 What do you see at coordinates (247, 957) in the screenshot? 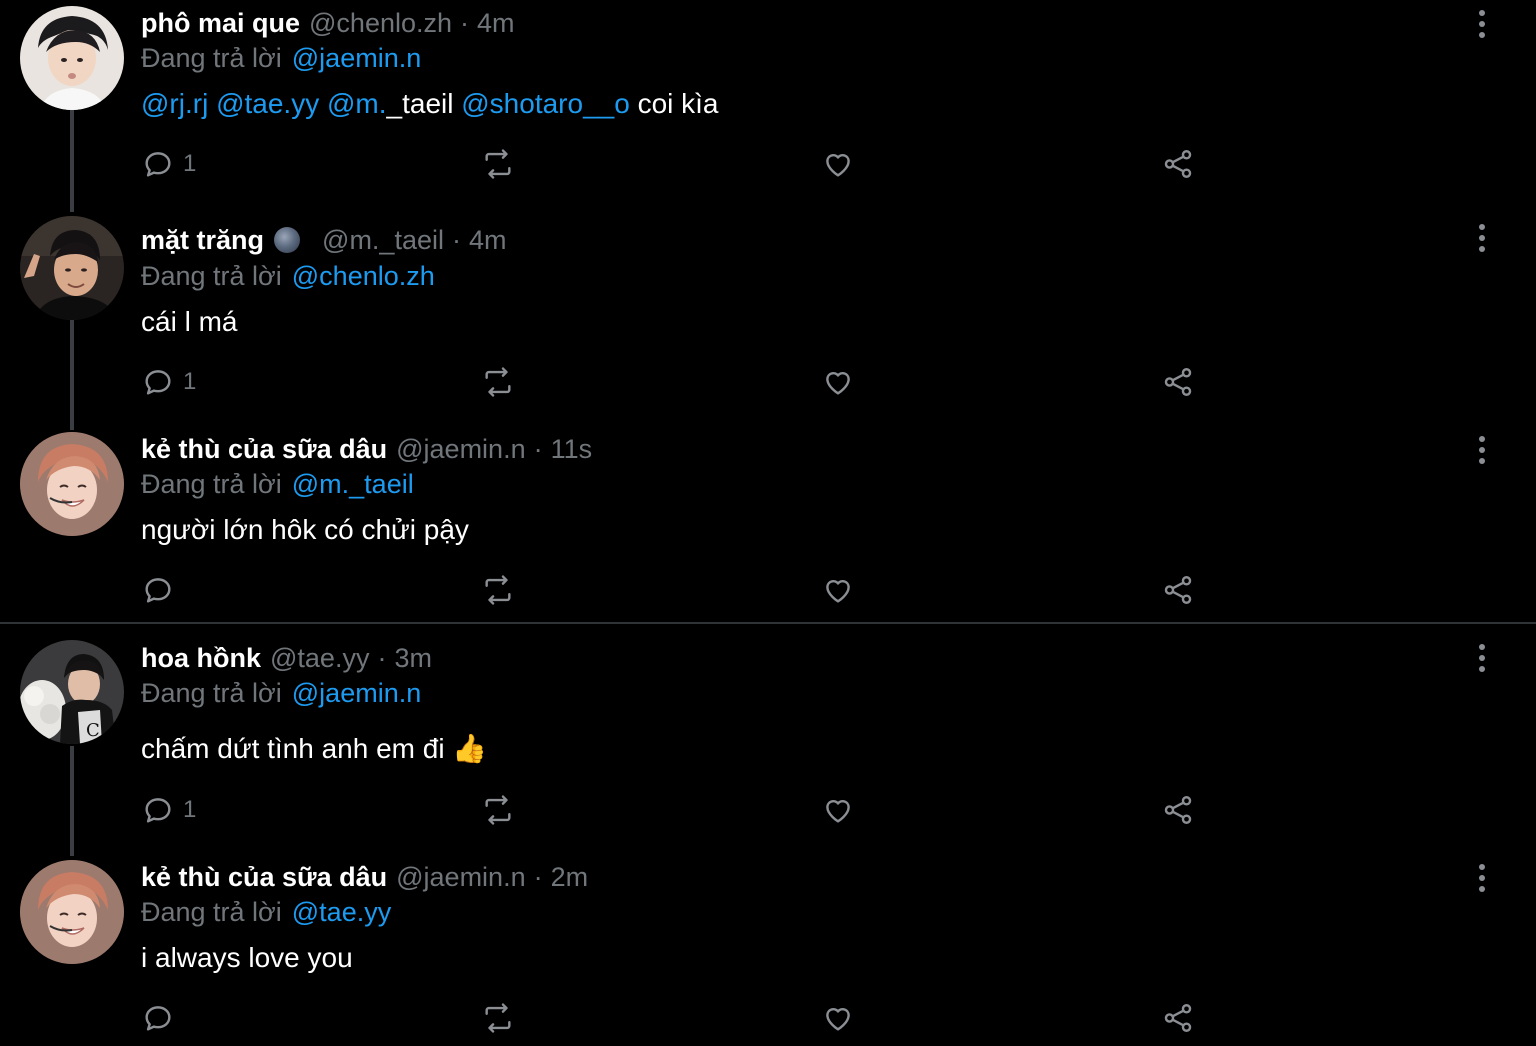
I see `text-segment: i always love you` at bounding box center [247, 957].